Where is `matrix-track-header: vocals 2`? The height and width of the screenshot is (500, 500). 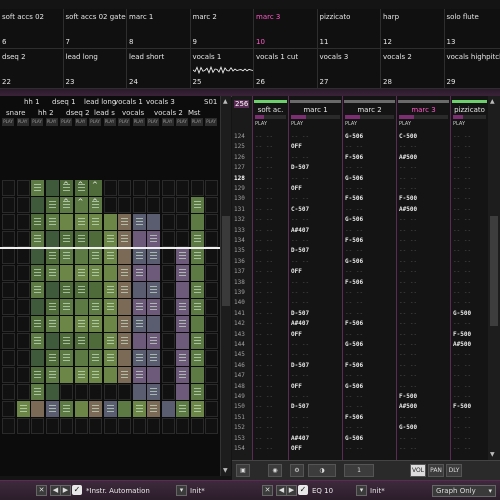
matrix-track-header: vocals 2 is located at coordinates (168, 113).